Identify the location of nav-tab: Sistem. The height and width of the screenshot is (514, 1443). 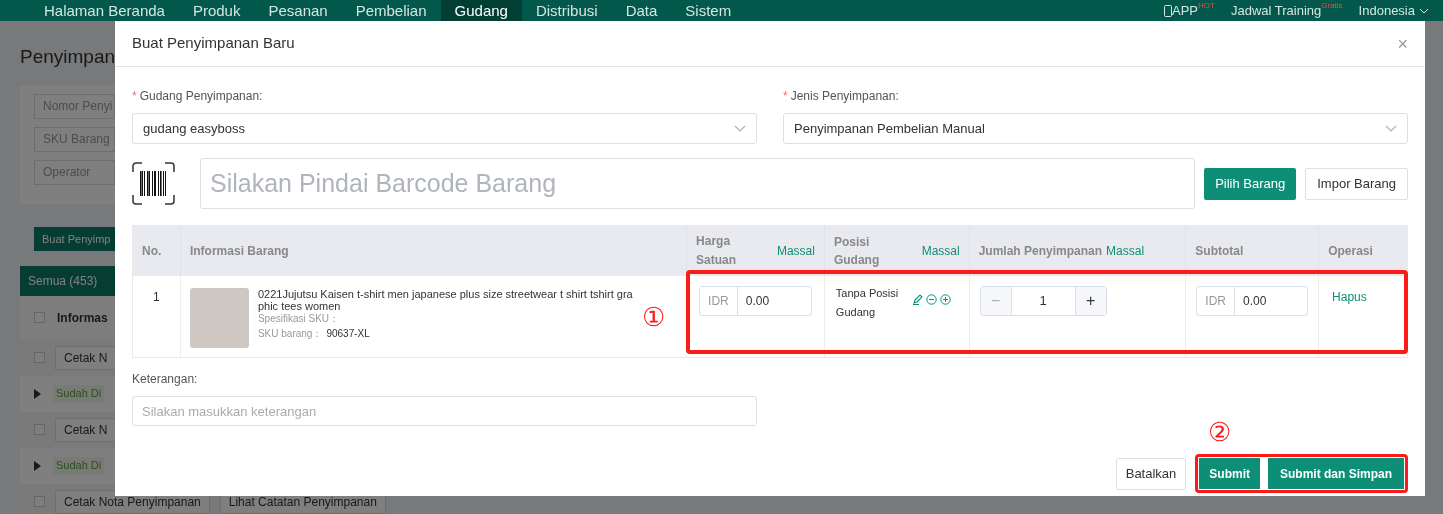
(708, 10).